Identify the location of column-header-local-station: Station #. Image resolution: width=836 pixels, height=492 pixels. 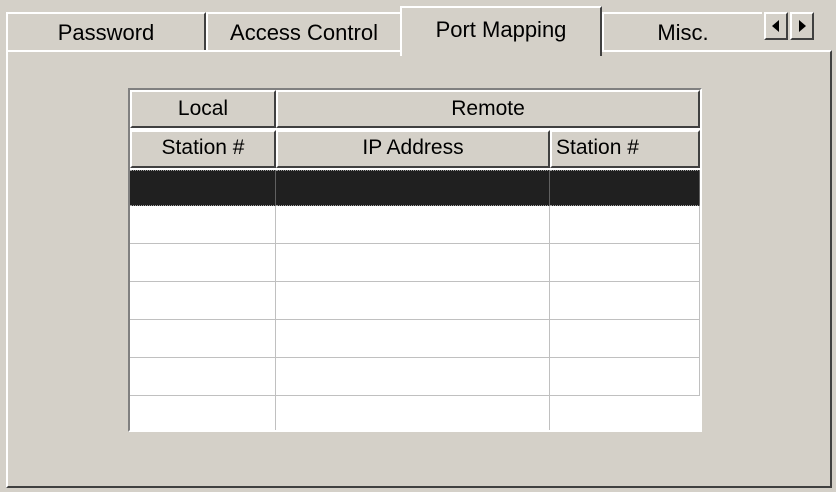
(203, 149).